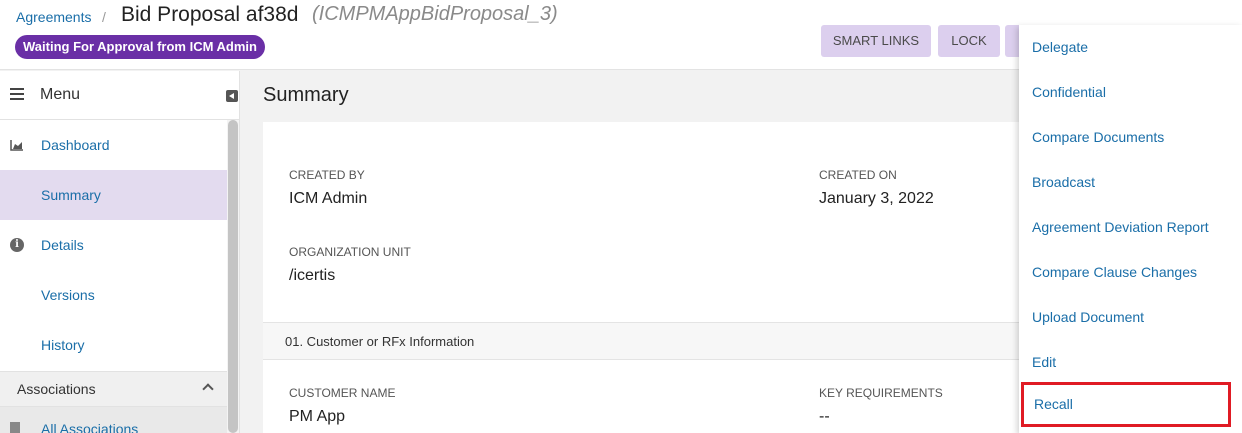 Image resolution: width=1242 pixels, height=433 pixels. I want to click on menu-item-label: Delegate, so click(1060, 47).